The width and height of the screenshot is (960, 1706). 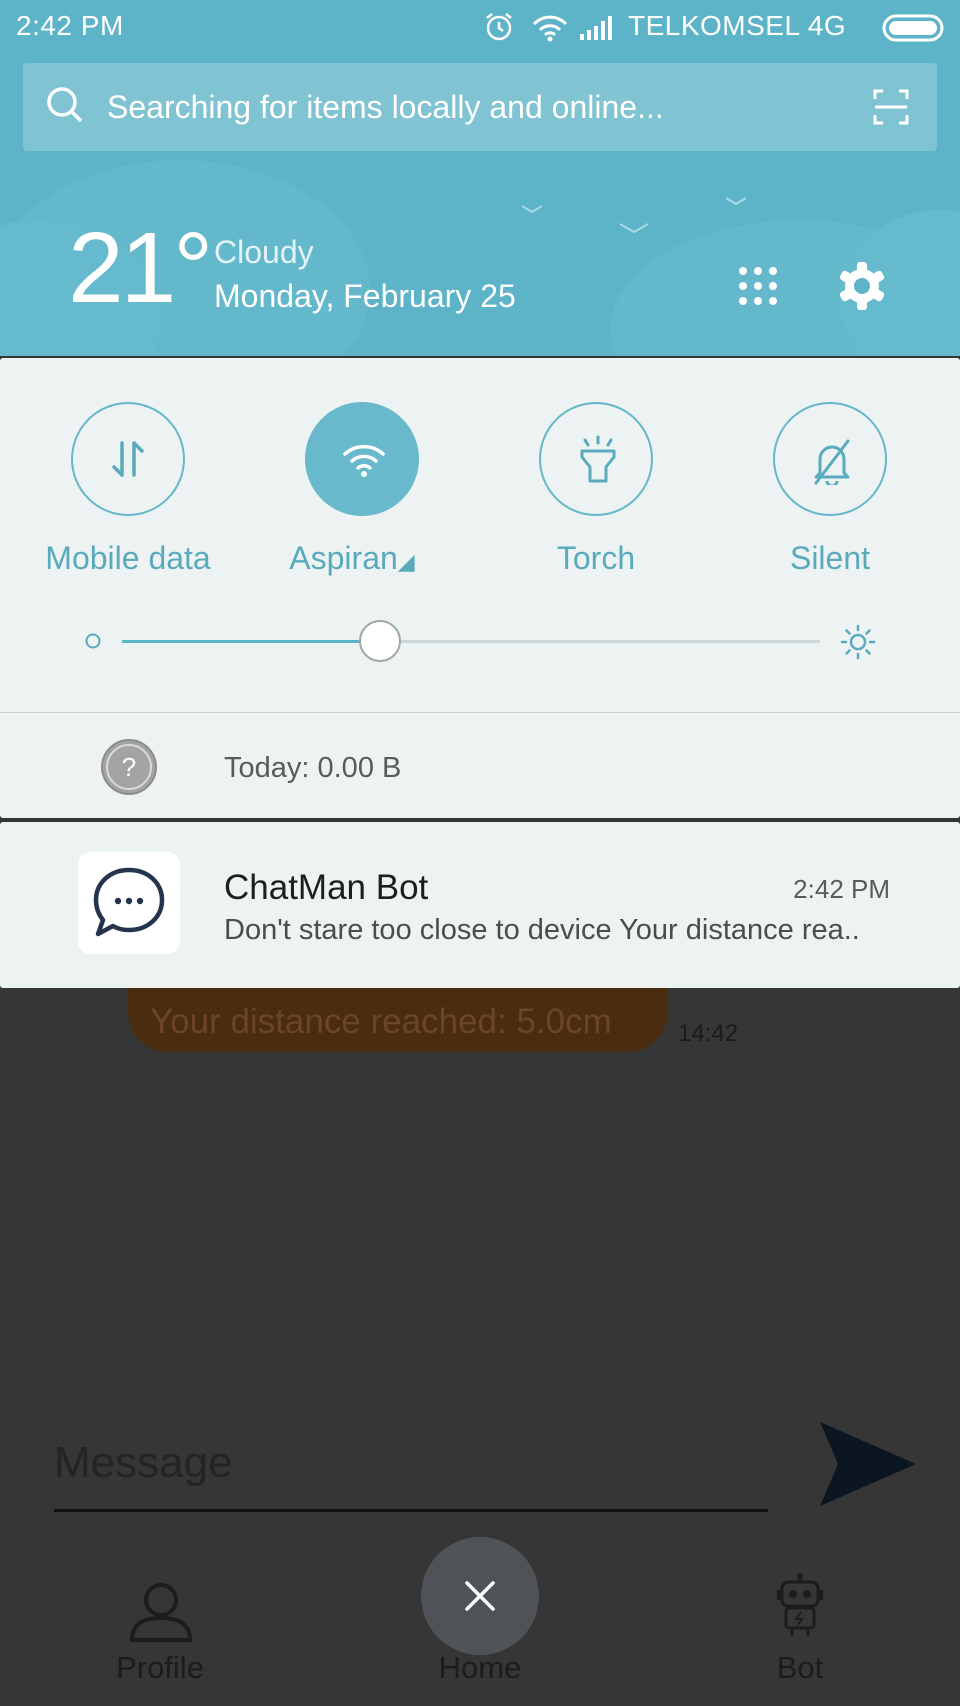 What do you see at coordinates (499, 27) in the screenshot?
I see `alarm-icon` at bounding box center [499, 27].